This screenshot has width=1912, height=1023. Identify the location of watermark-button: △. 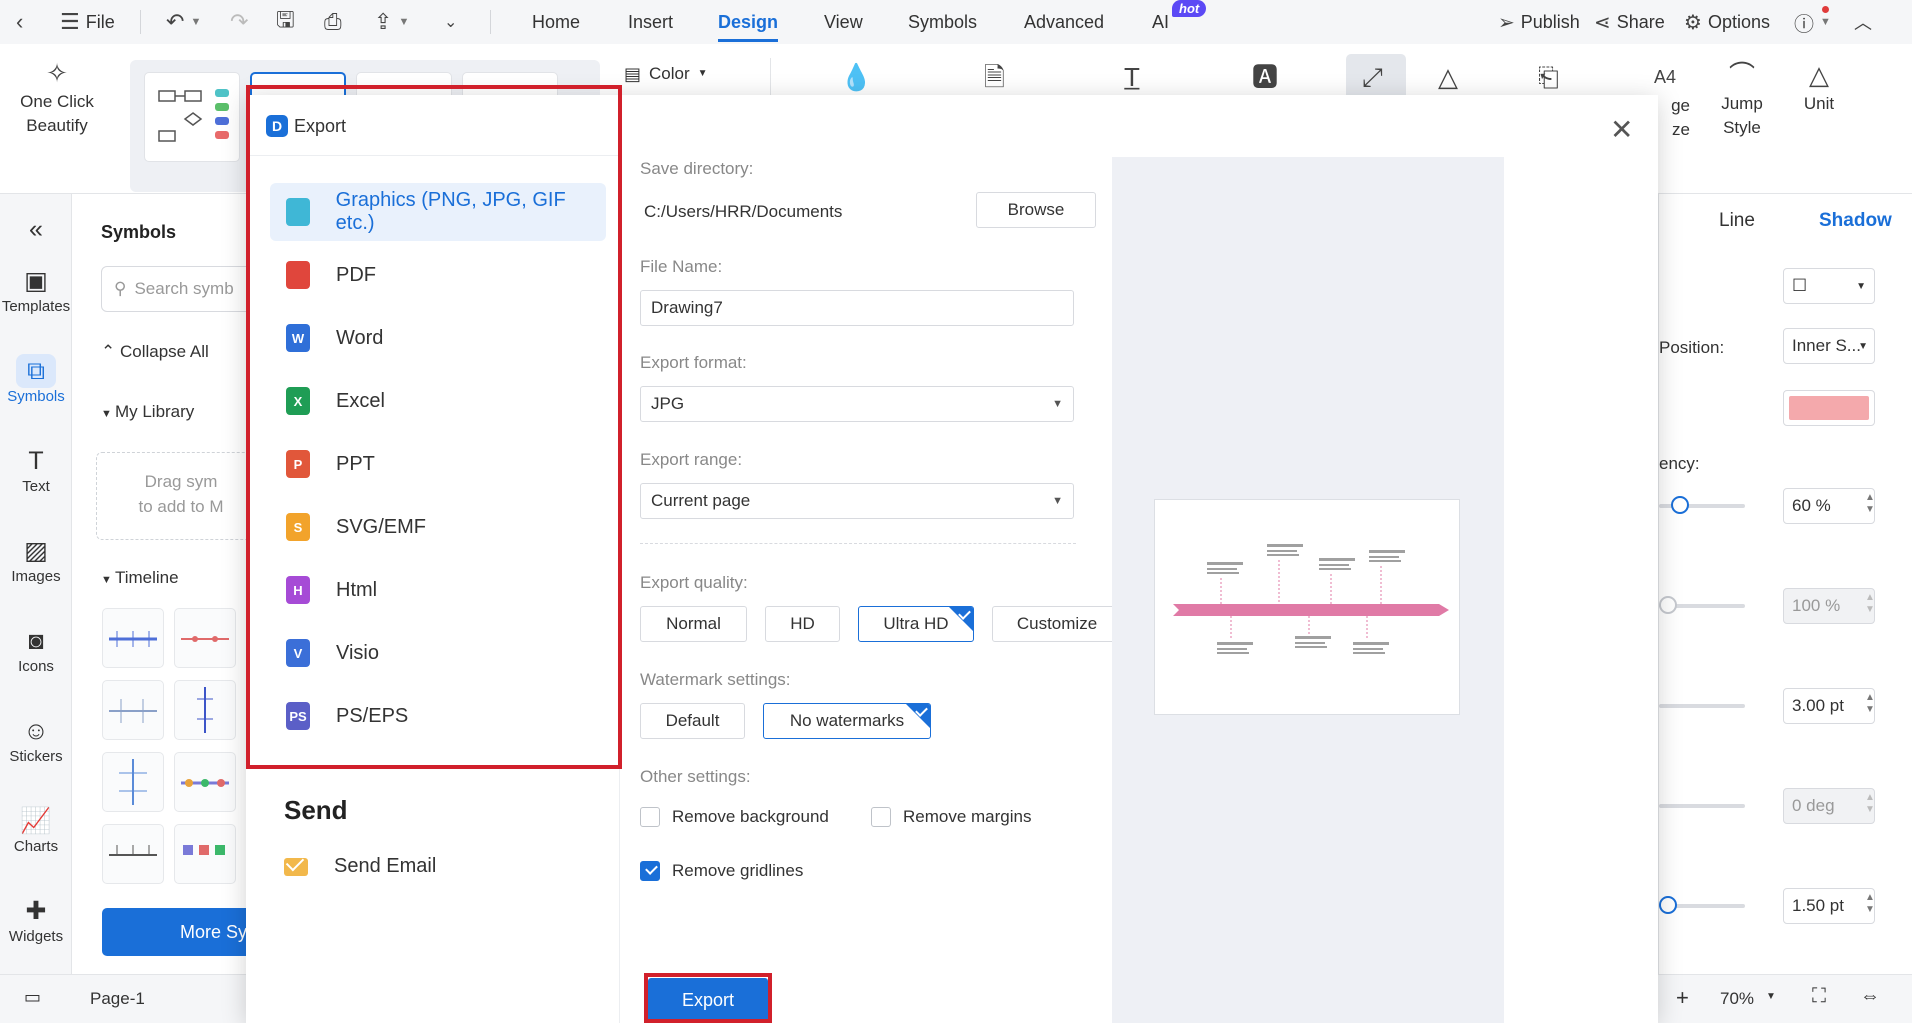
(1448, 77).